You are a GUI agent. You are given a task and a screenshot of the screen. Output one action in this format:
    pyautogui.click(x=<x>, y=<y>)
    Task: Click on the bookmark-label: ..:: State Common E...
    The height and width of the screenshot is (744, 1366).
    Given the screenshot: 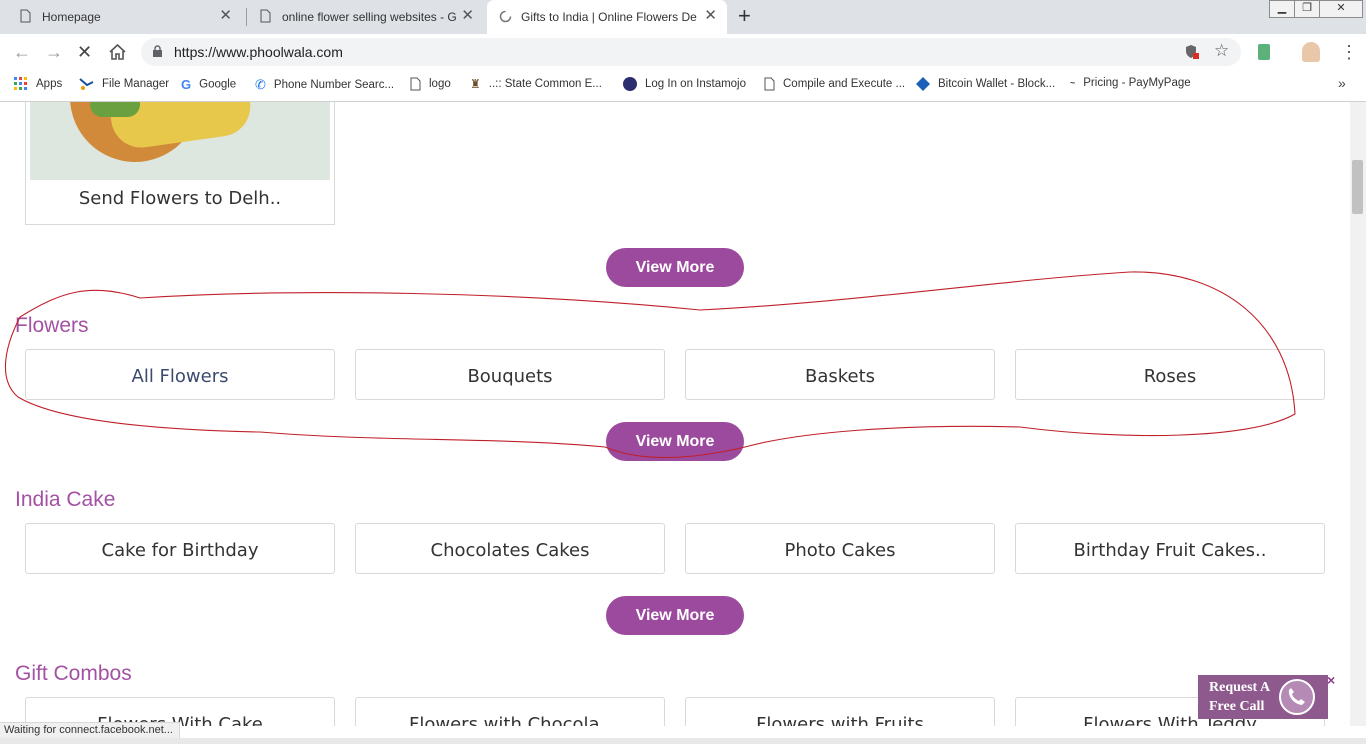 What is the action you would take?
    pyautogui.click(x=545, y=84)
    